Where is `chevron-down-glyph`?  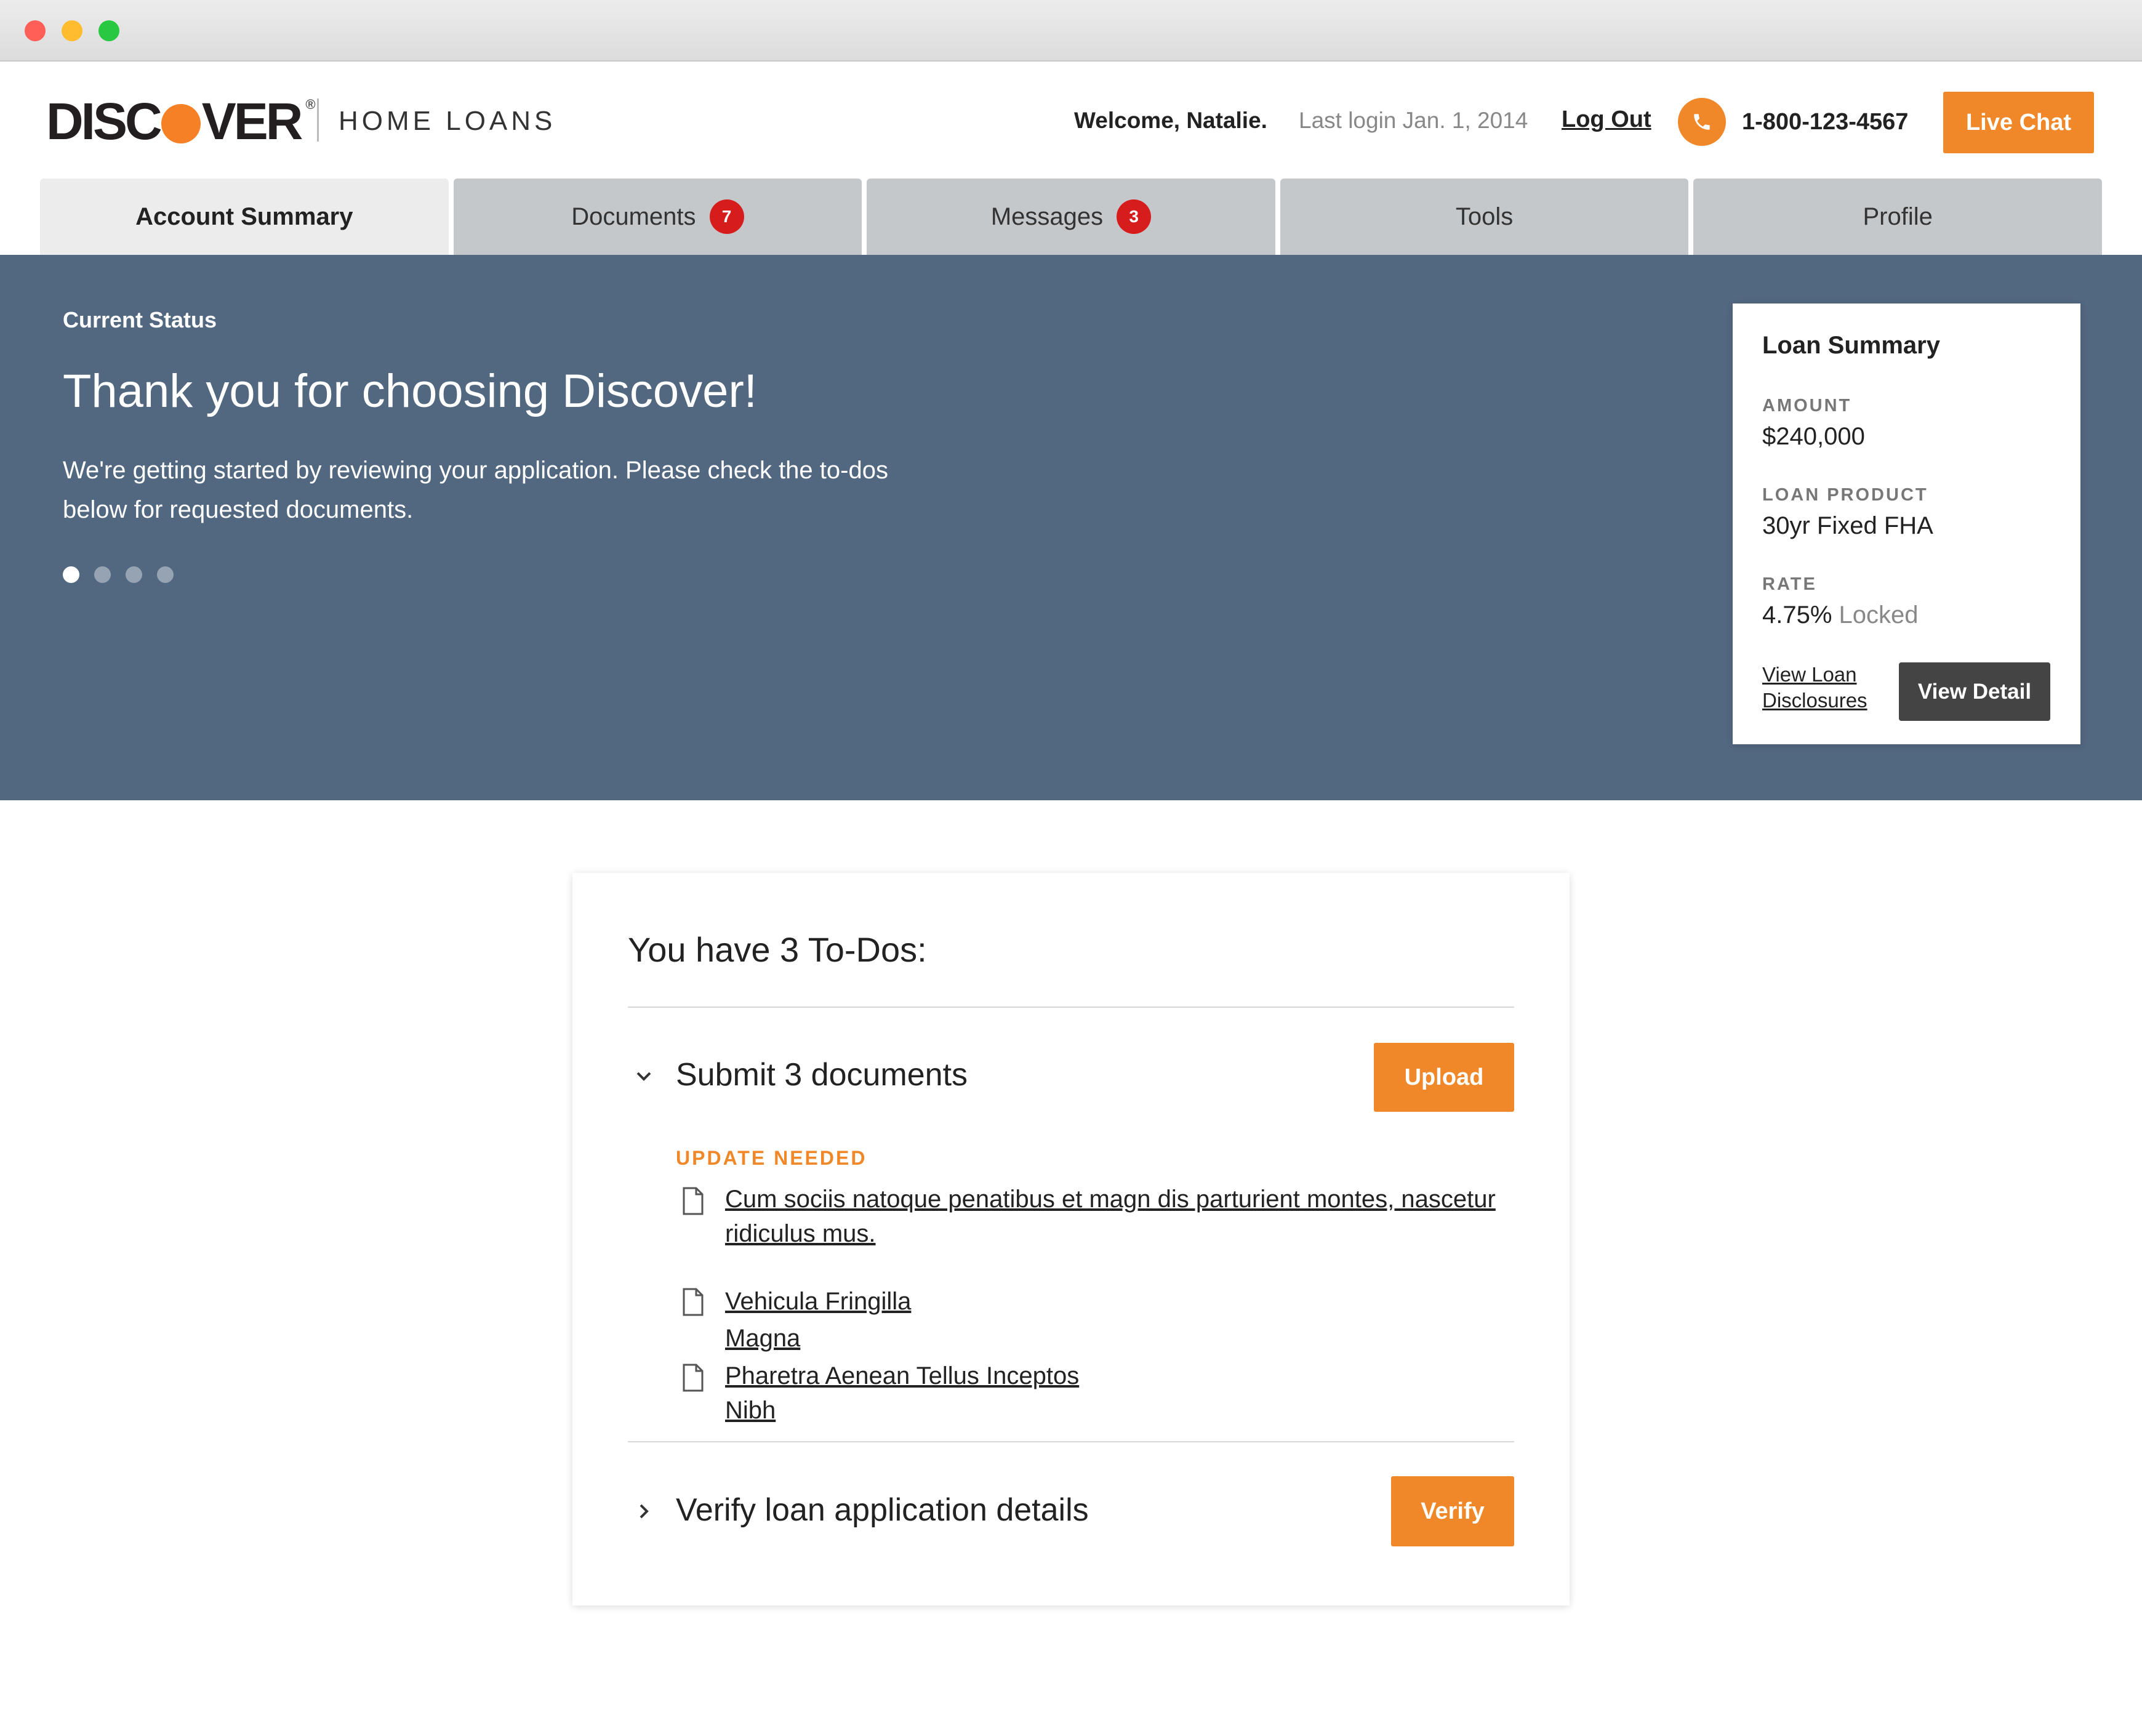 chevron-down-glyph is located at coordinates (643, 1076).